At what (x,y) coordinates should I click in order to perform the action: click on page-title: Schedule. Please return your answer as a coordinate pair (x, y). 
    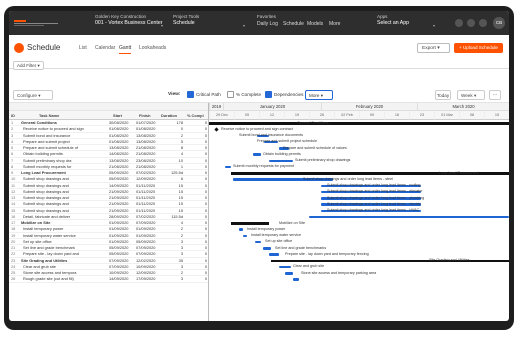
    Looking at the image, I should click on (44, 47).